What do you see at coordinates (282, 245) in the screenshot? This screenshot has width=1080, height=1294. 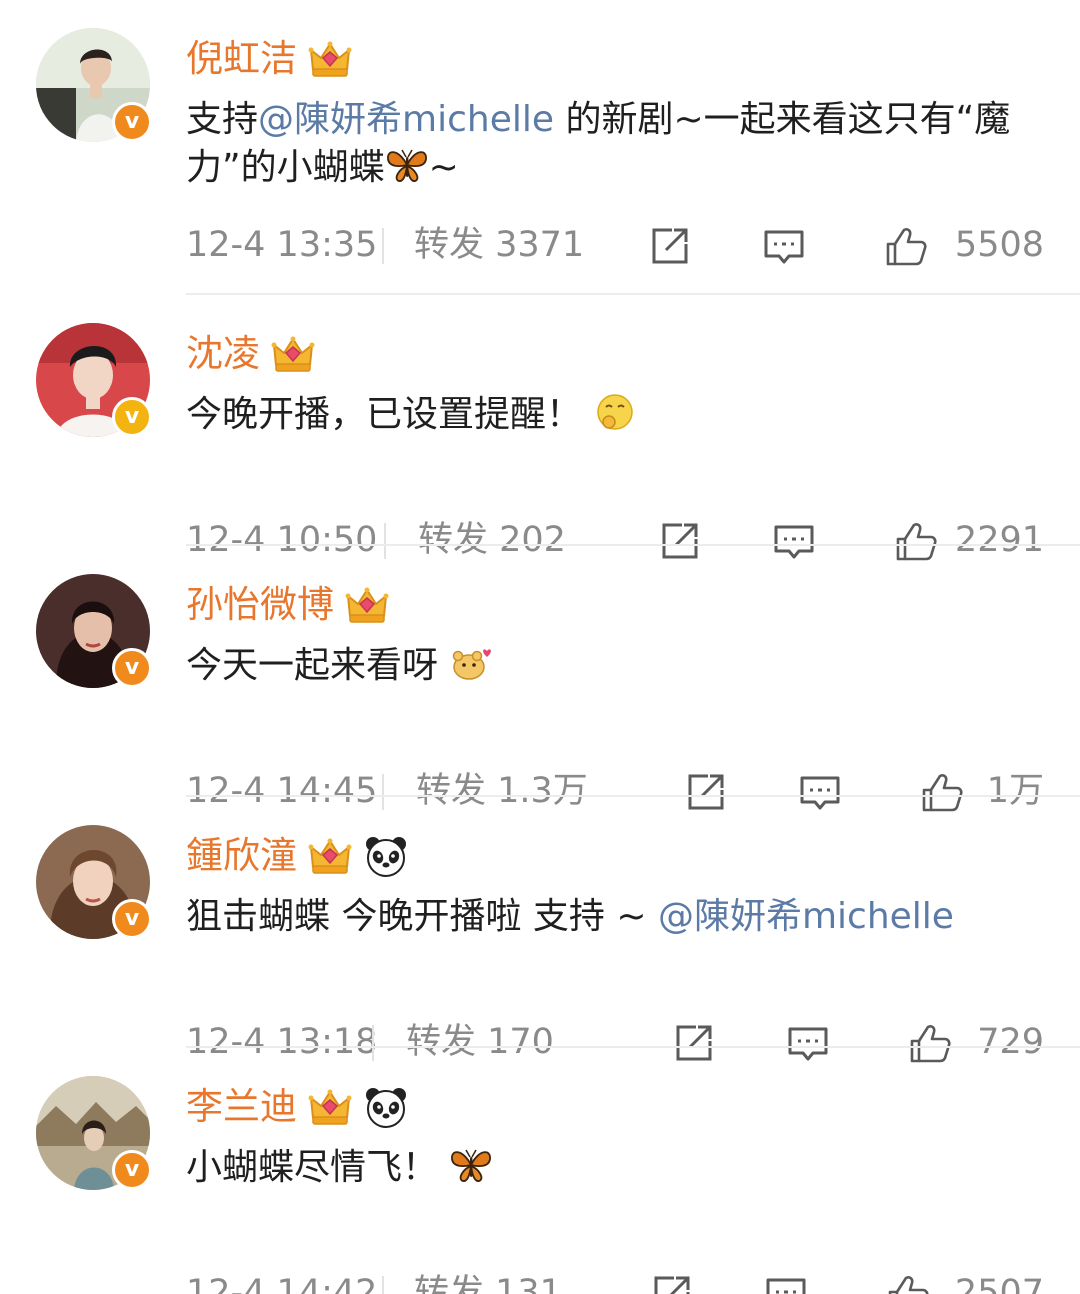 I see `timestamp: 12-4 13:35` at bounding box center [282, 245].